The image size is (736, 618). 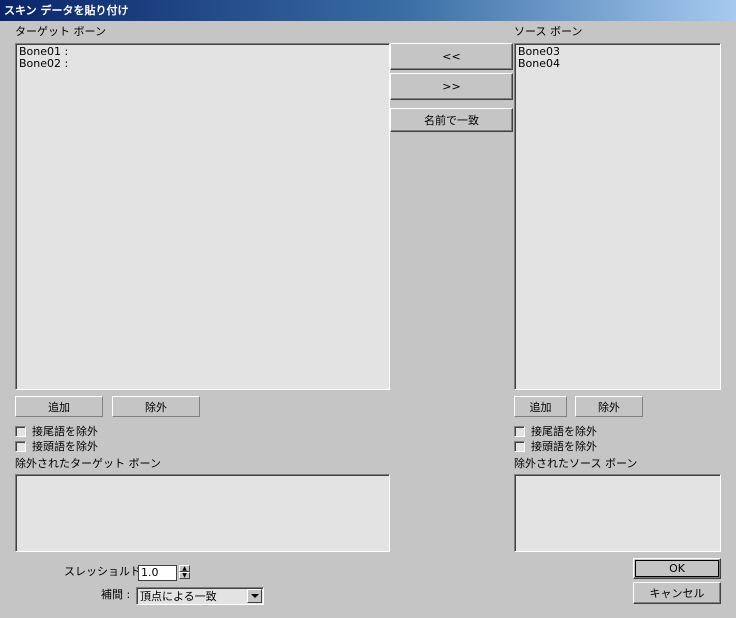 I want to click on excluded-source-bones-label: 除外されたソース ボーン, so click(x=576, y=463).